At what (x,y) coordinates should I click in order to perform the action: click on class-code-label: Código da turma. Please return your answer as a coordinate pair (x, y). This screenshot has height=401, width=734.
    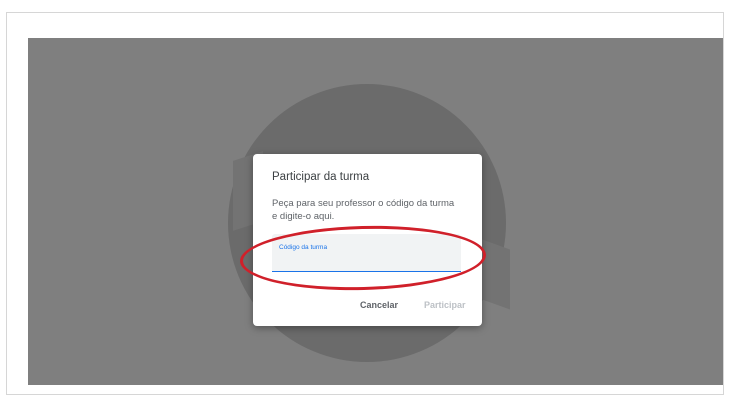
    Looking at the image, I should click on (303, 247).